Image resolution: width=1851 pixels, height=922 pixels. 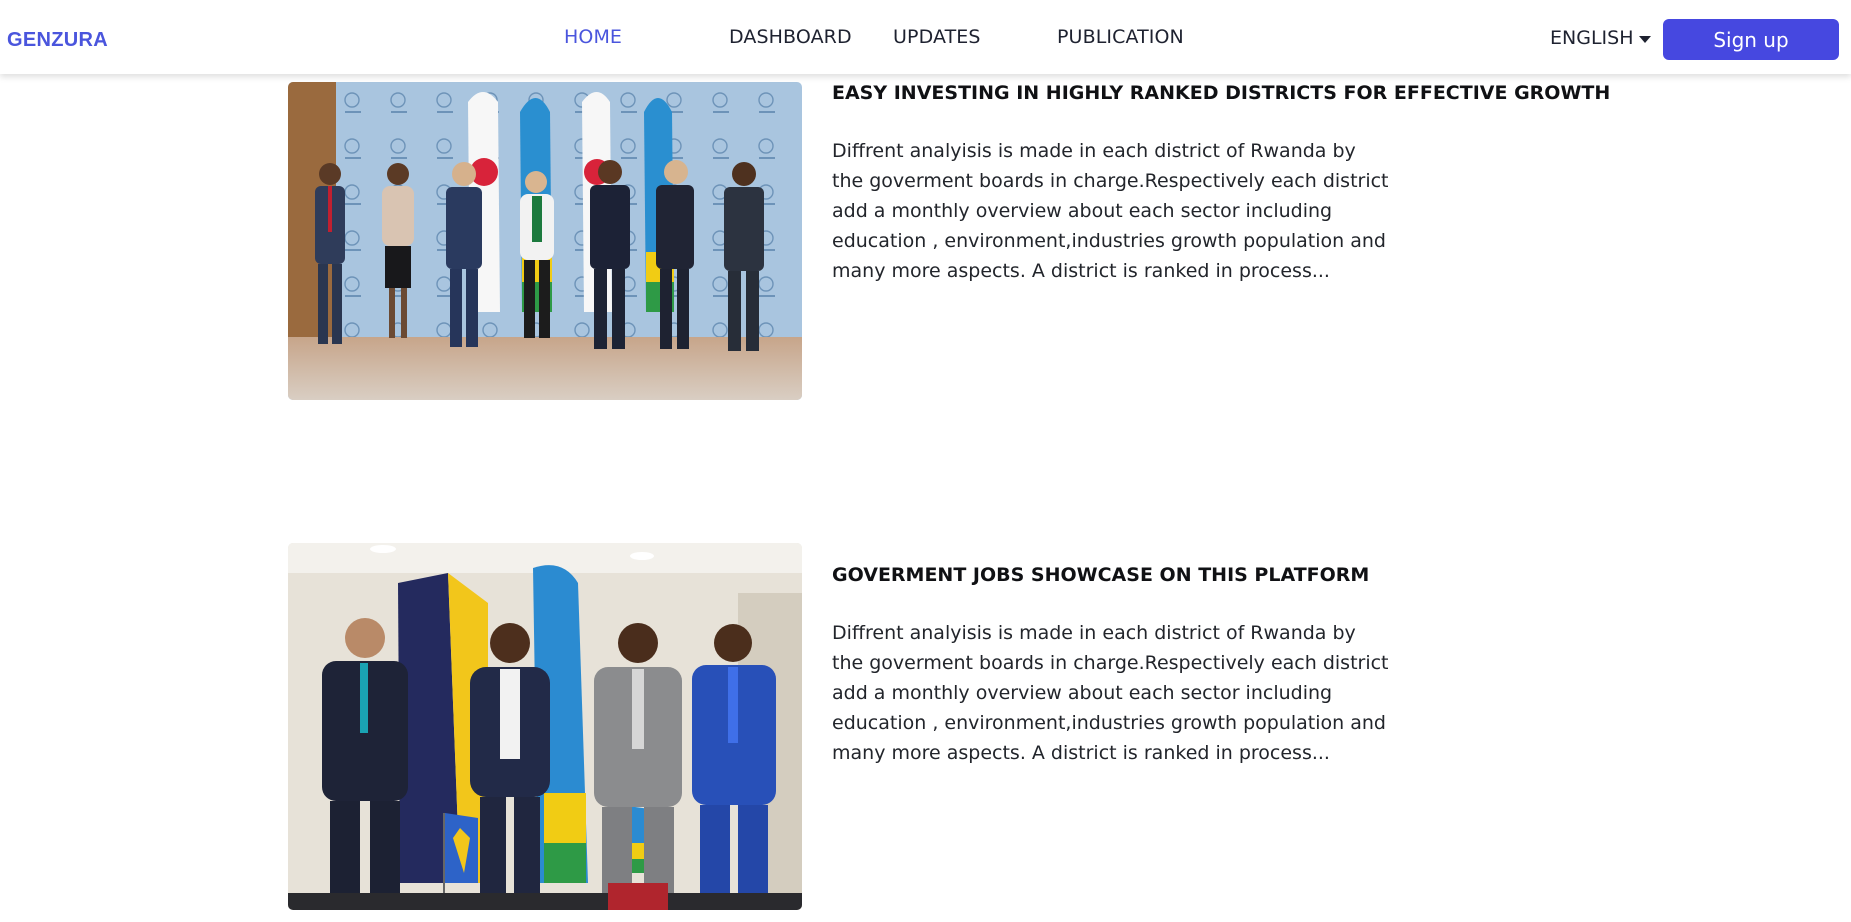 What do you see at coordinates (1120, 37) in the screenshot?
I see `nav-publication: PUBLICATION` at bounding box center [1120, 37].